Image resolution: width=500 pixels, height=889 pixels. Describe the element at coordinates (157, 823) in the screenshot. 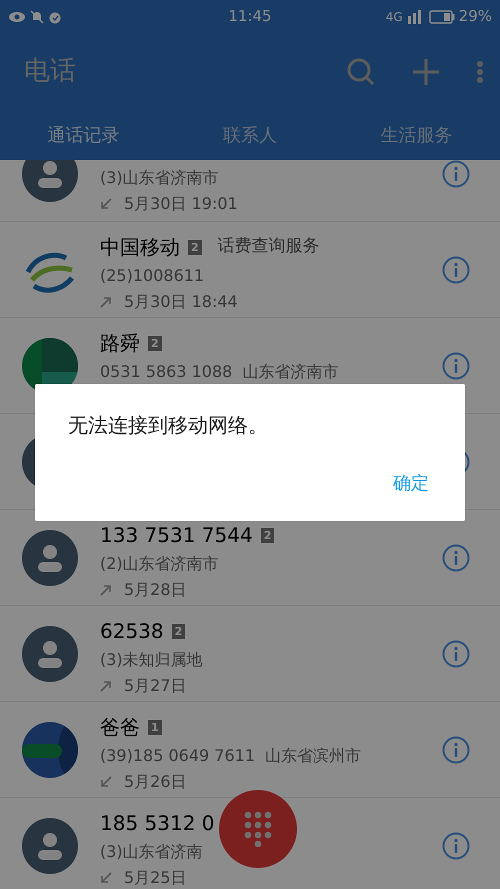

I see `contact-name: 185 5312 0` at that location.